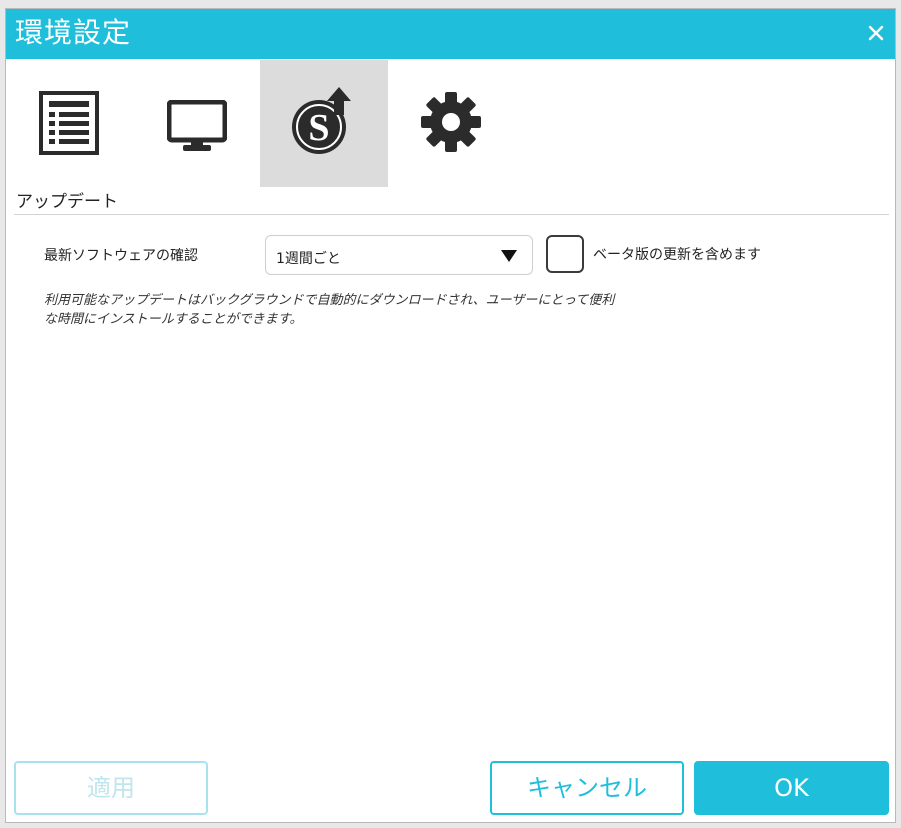  I want to click on gear-icon, so click(451, 122).